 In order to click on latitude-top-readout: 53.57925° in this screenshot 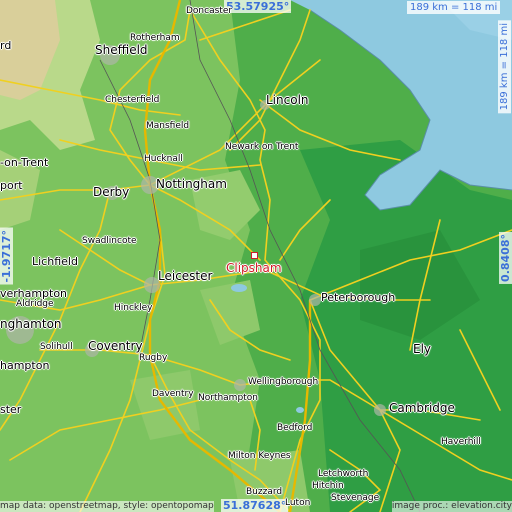, I will do `click(258, 6)`.